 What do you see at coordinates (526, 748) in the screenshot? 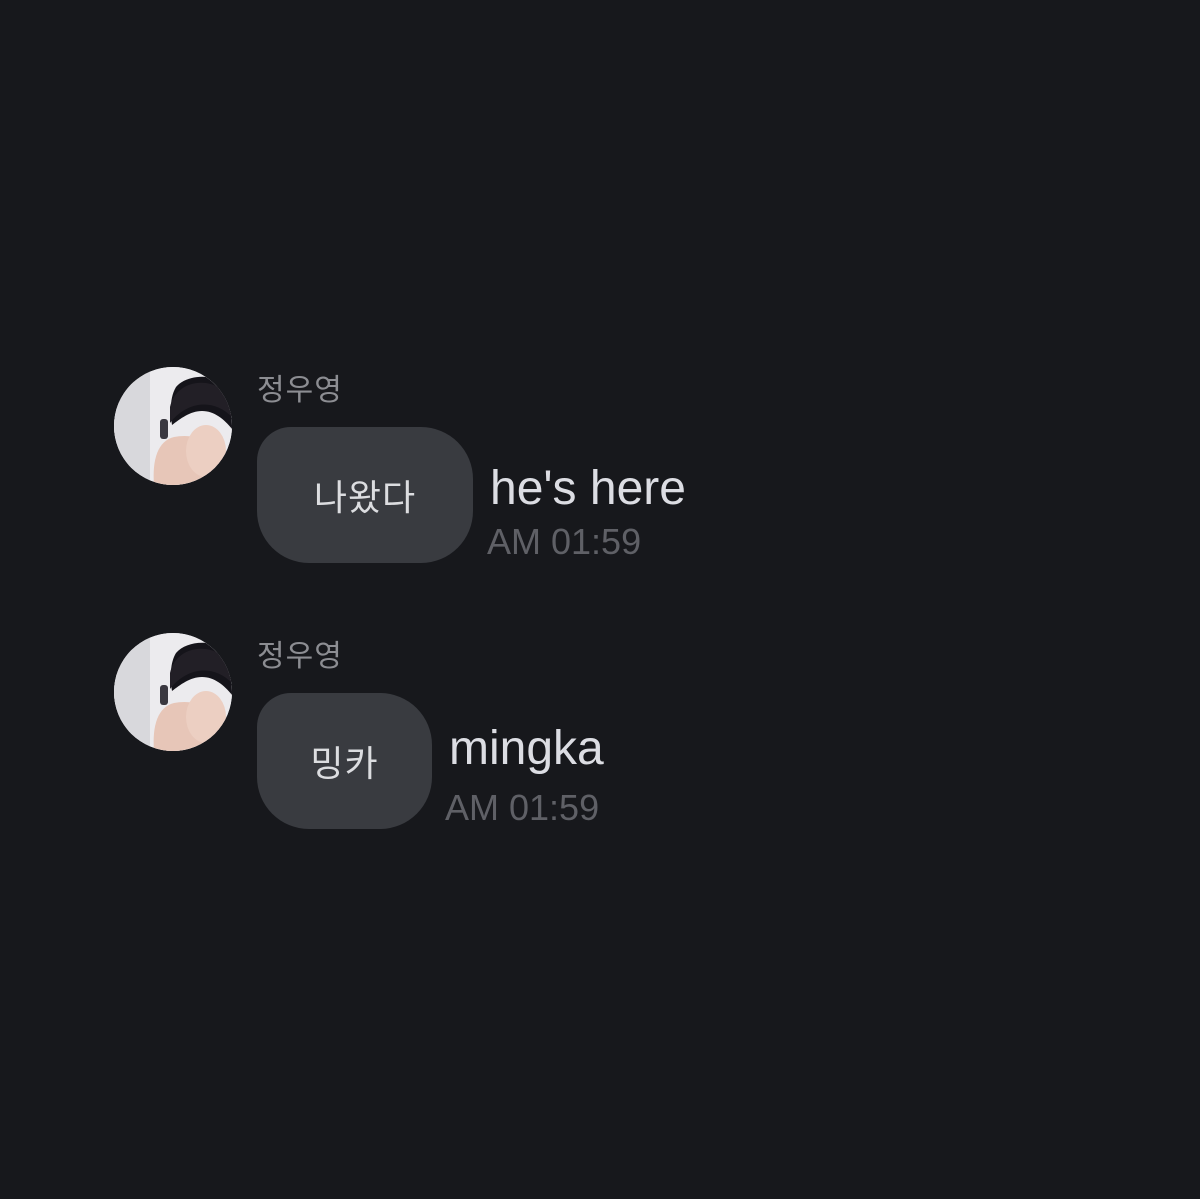
I see `translation-text: mingka` at bounding box center [526, 748].